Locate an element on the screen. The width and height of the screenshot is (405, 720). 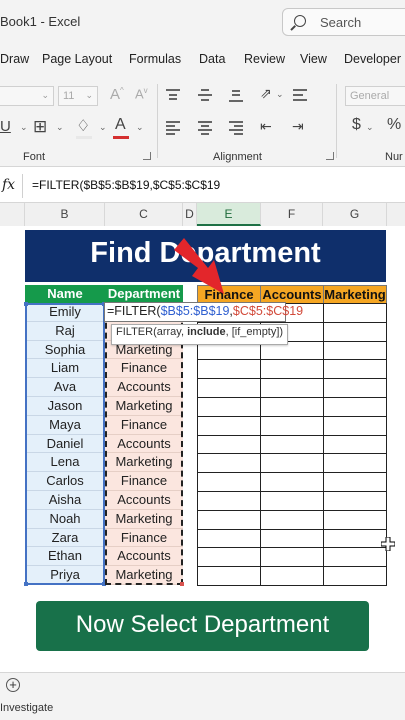
search-box: Search is located at coordinates (343, 22).